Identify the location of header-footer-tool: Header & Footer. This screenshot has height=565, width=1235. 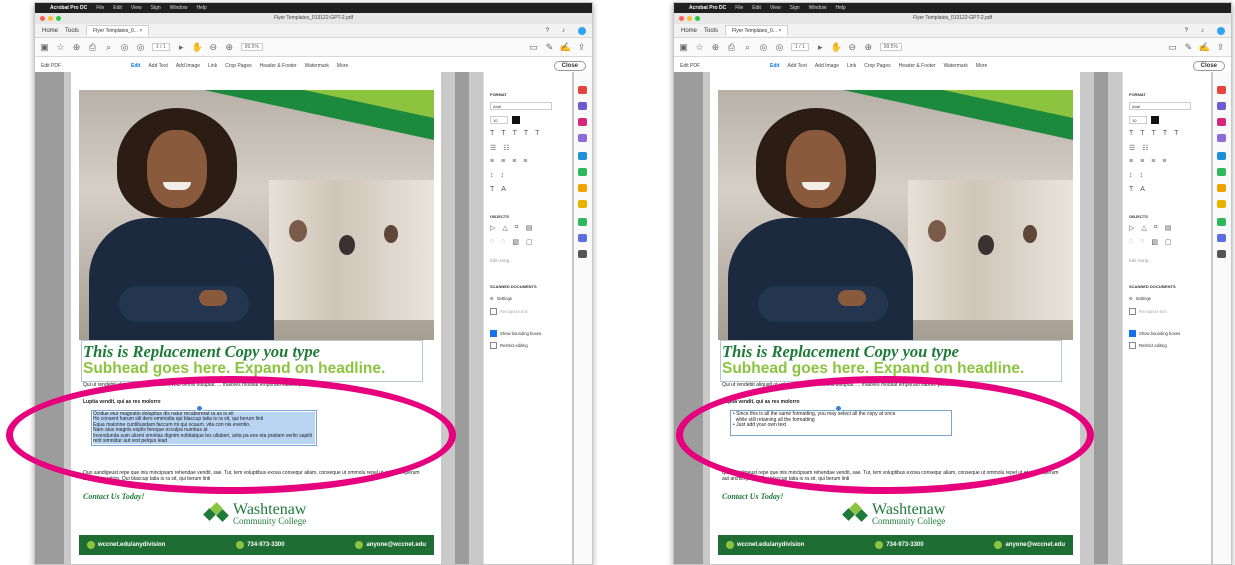
(278, 66).